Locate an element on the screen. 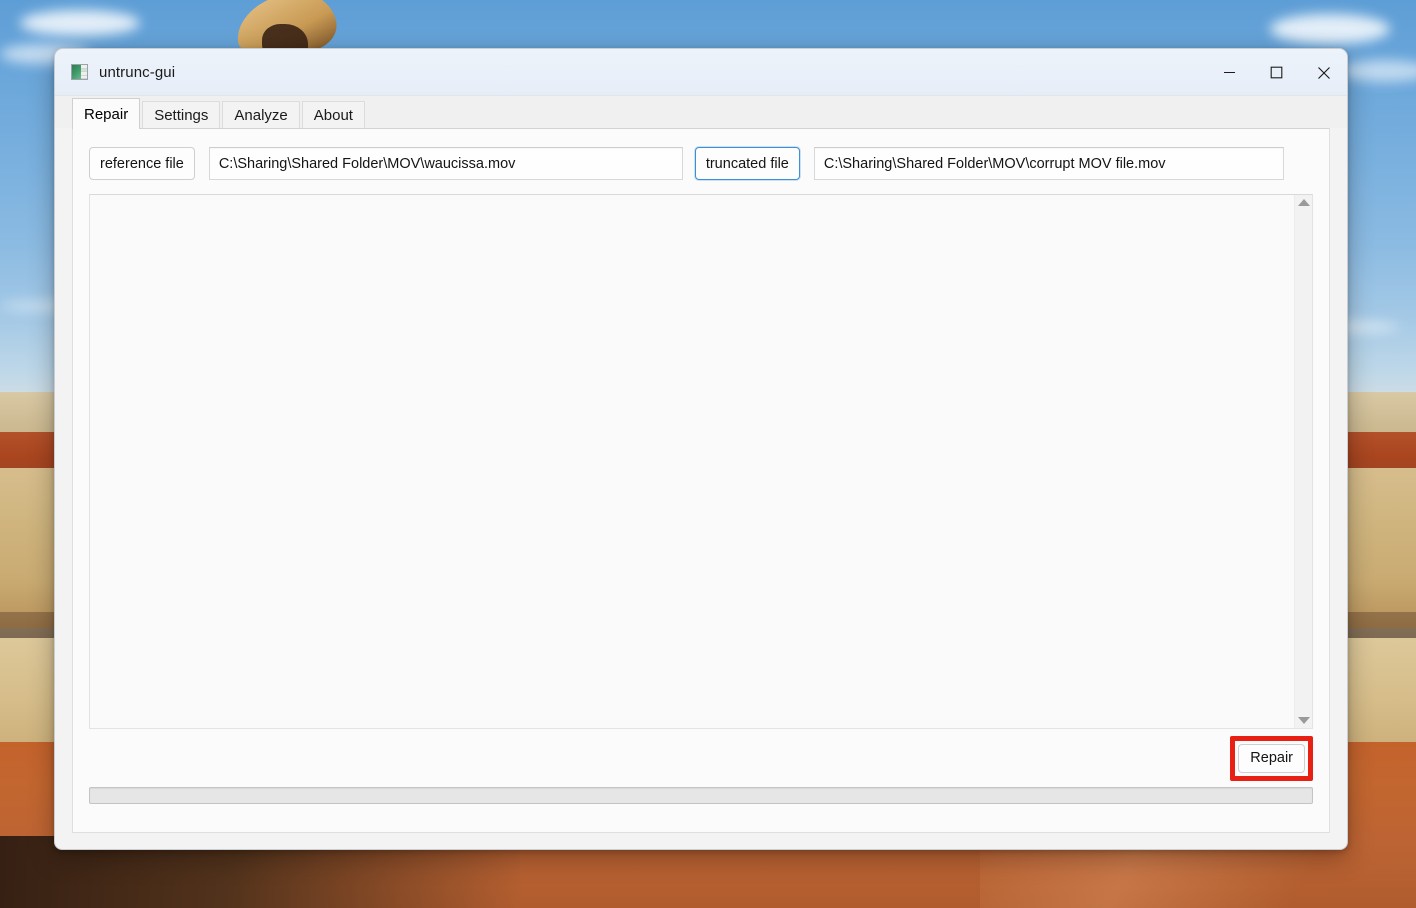 The height and width of the screenshot is (908, 1416). log-vertical-scrollbar is located at coordinates (1303, 461).